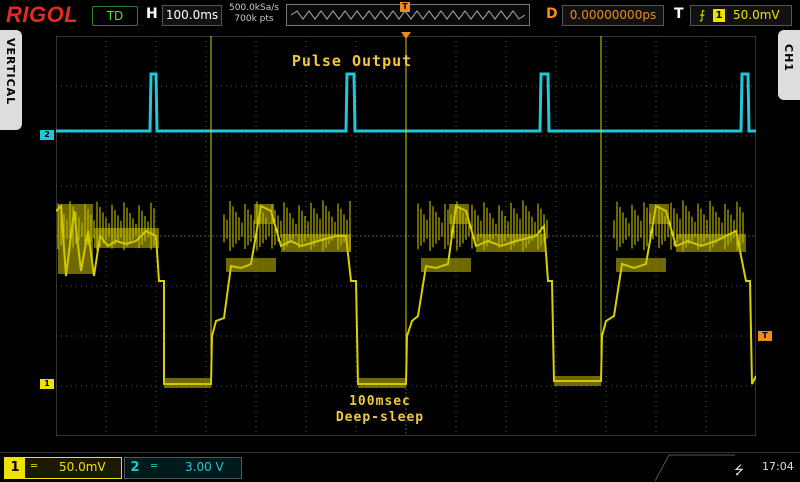  I want to click on clock: 17:04, so click(778, 466).